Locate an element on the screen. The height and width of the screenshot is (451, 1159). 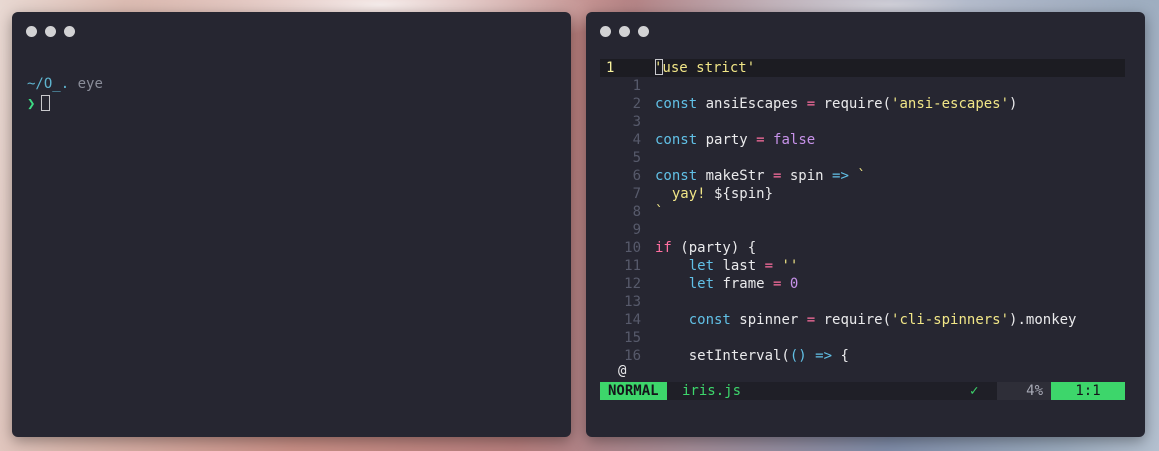
code-line: 1 'use strict' is located at coordinates (862, 68).